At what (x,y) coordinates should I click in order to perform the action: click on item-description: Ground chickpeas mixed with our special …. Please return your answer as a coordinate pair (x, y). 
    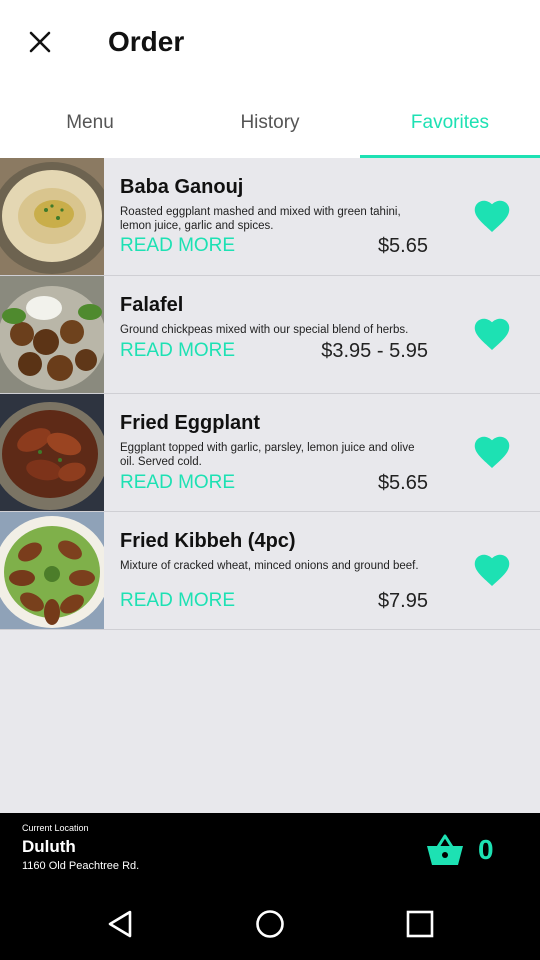
    Looking at the image, I should click on (264, 330).